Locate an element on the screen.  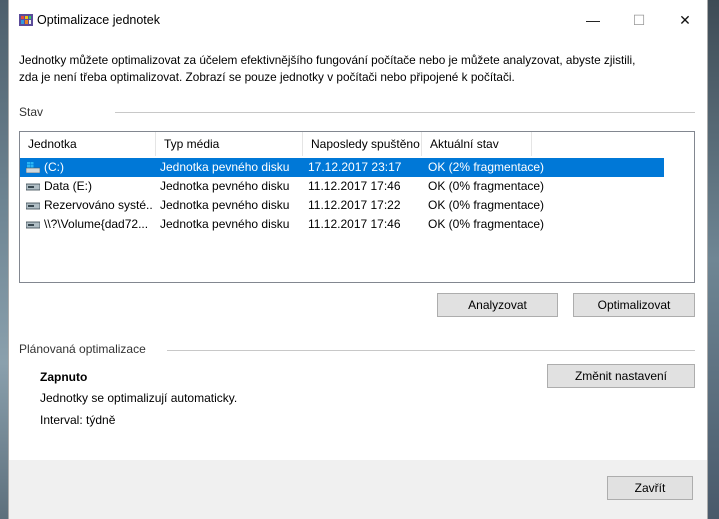
scheduled-group-label: Plánovaná optimalizace is located at coordinates (82, 349).